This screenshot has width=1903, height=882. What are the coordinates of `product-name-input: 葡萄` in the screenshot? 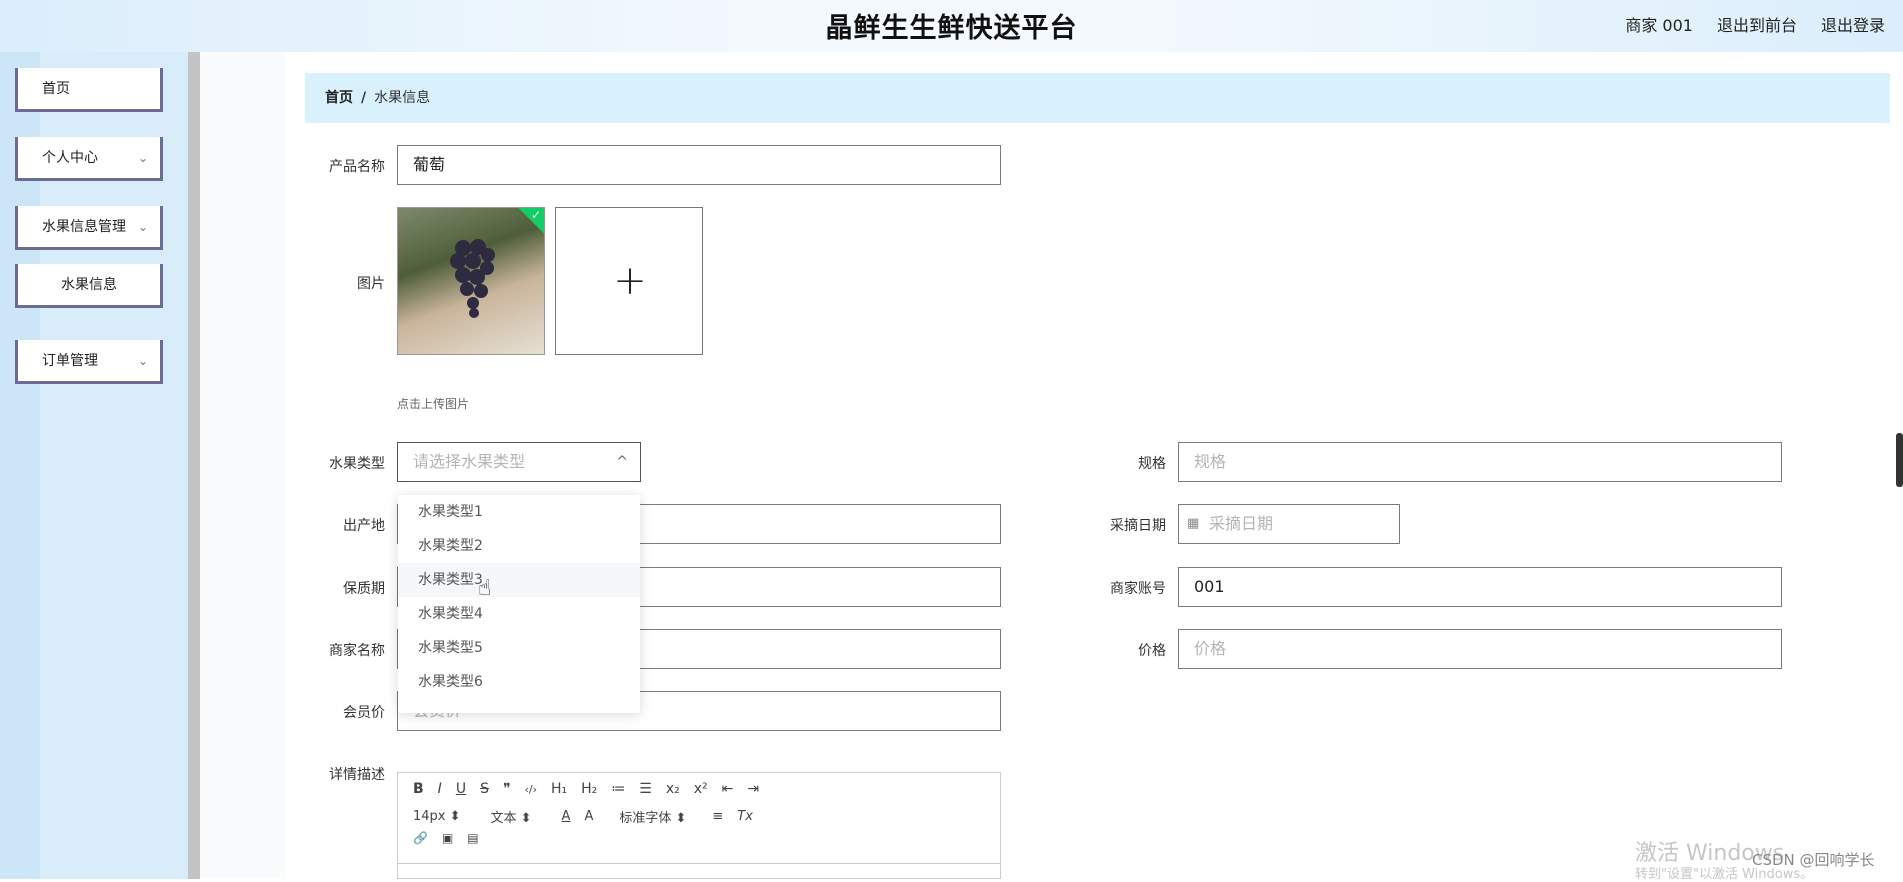 It's located at (699, 165).